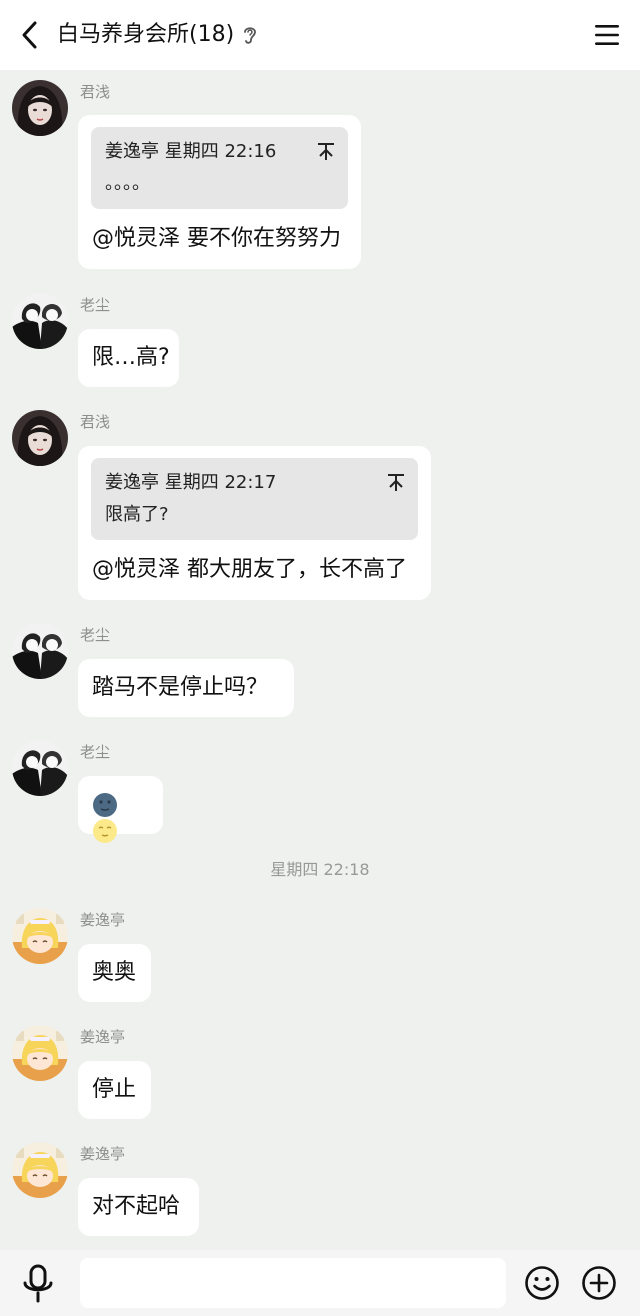  I want to click on new-moon-face-emoji, so click(105, 805).